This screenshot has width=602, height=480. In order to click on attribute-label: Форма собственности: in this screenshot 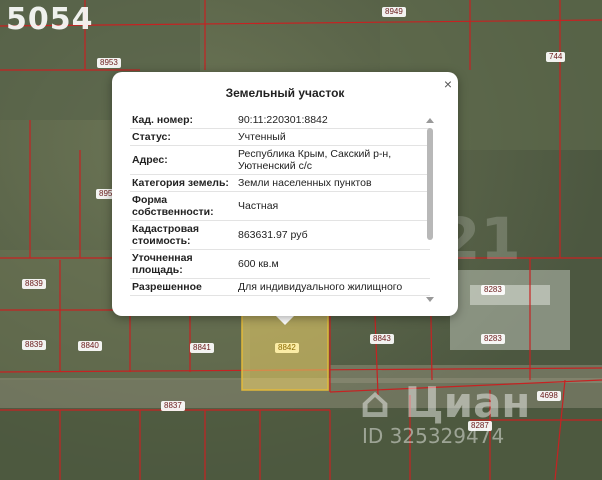, I will do `click(173, 206)`.